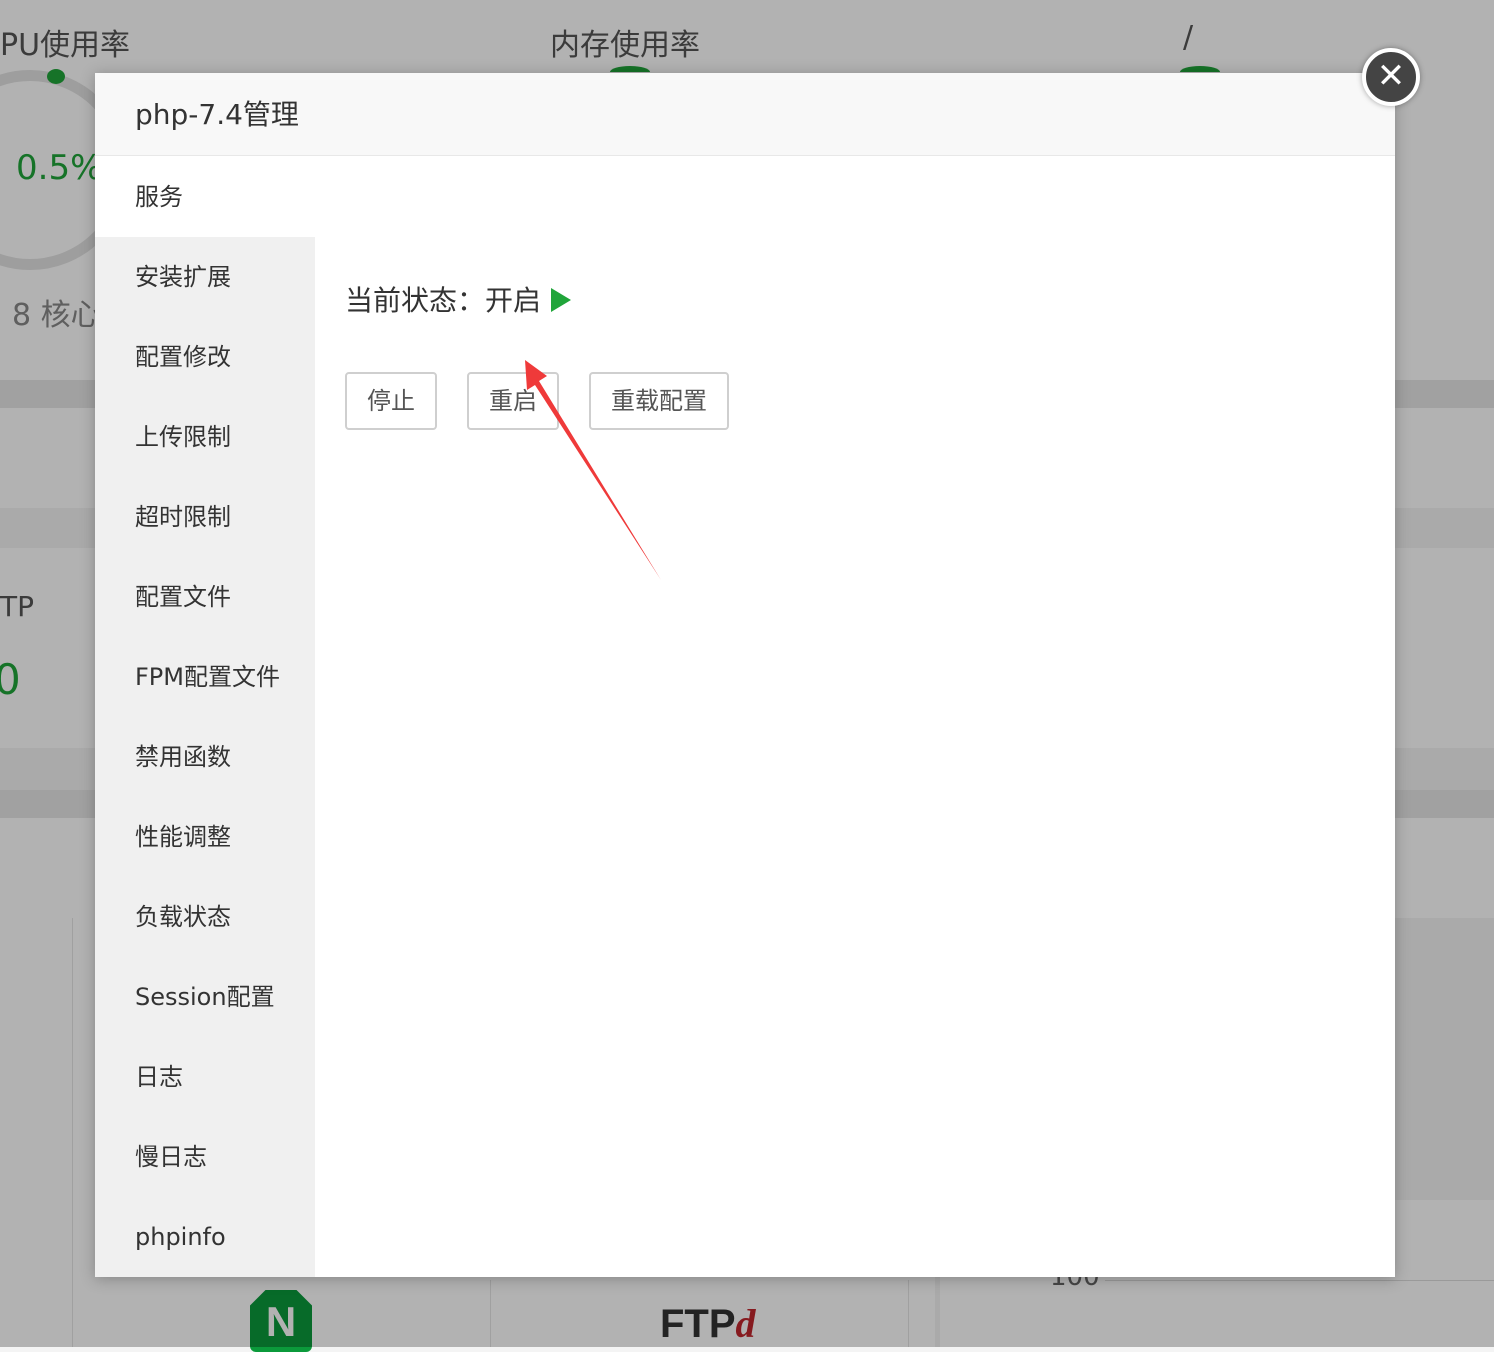  Describe the element at coordinates (205, 917) in the screenshot. I see `menu-item-load-status: 负载状态` at that location.